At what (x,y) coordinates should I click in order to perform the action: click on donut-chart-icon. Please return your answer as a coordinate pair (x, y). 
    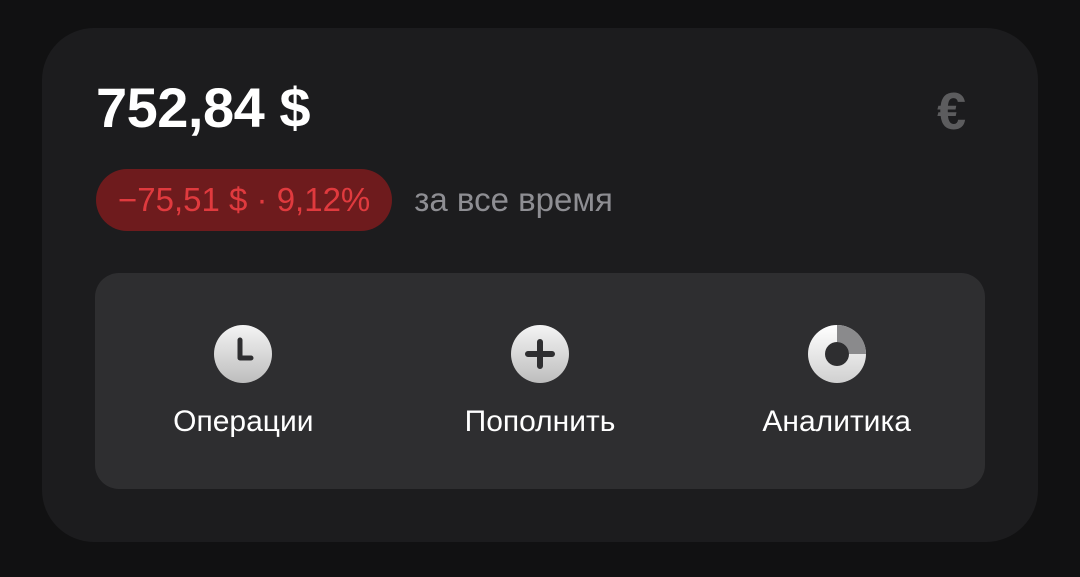
    Looking at the image, I should click on (836, 354).